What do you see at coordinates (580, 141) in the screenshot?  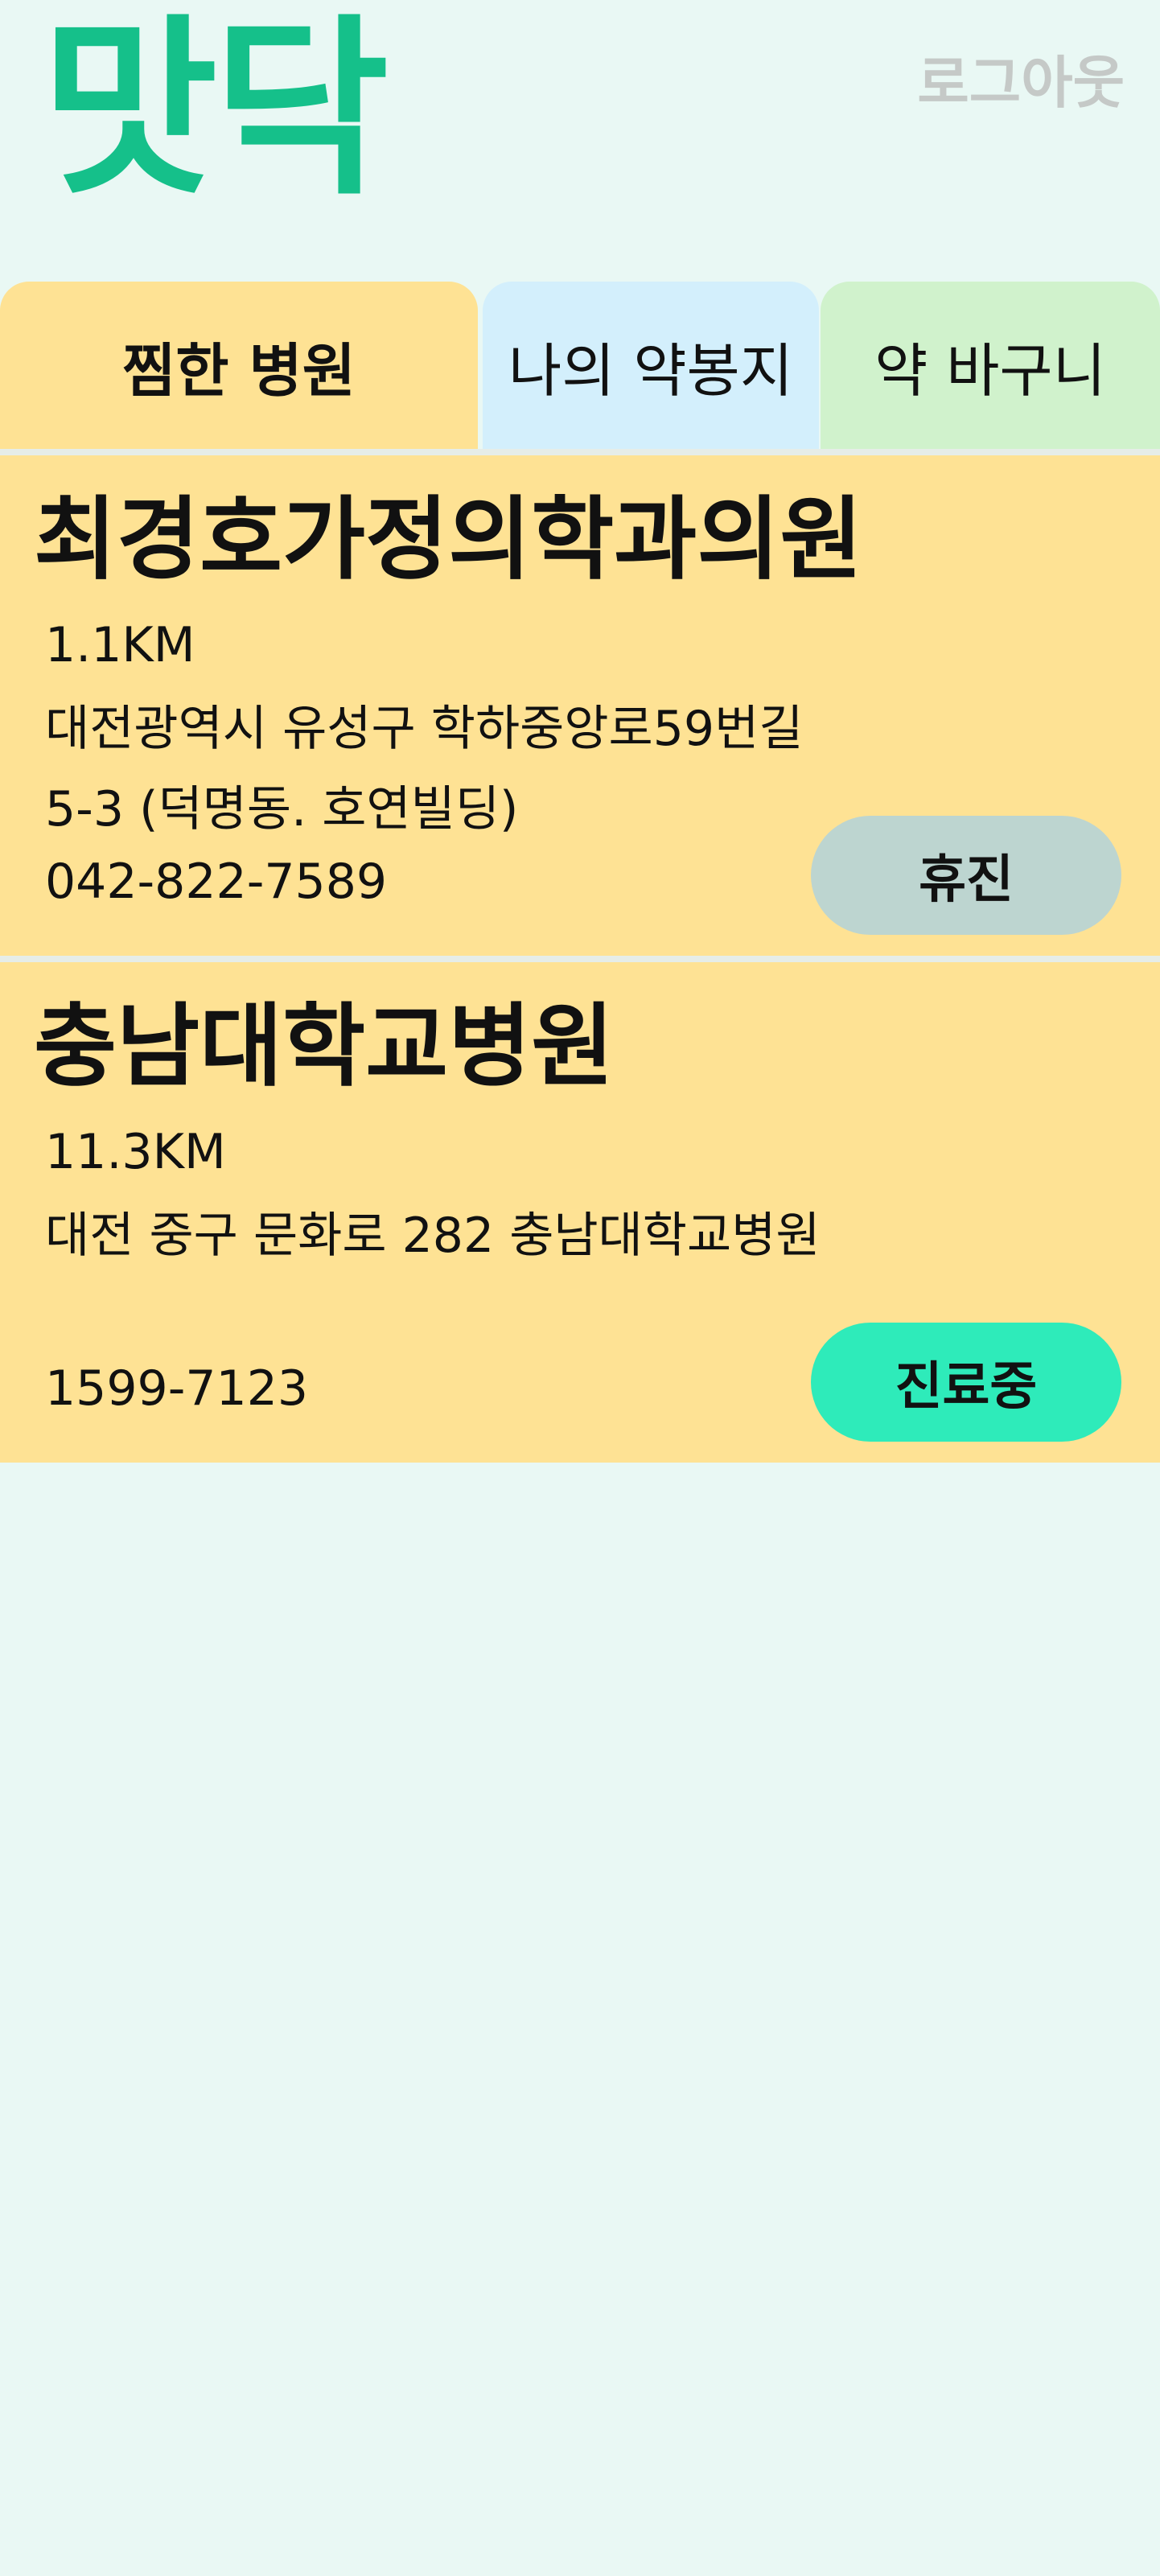 I see `app-header: 맛닥 로그아웃` at bounding box center [580, 141].